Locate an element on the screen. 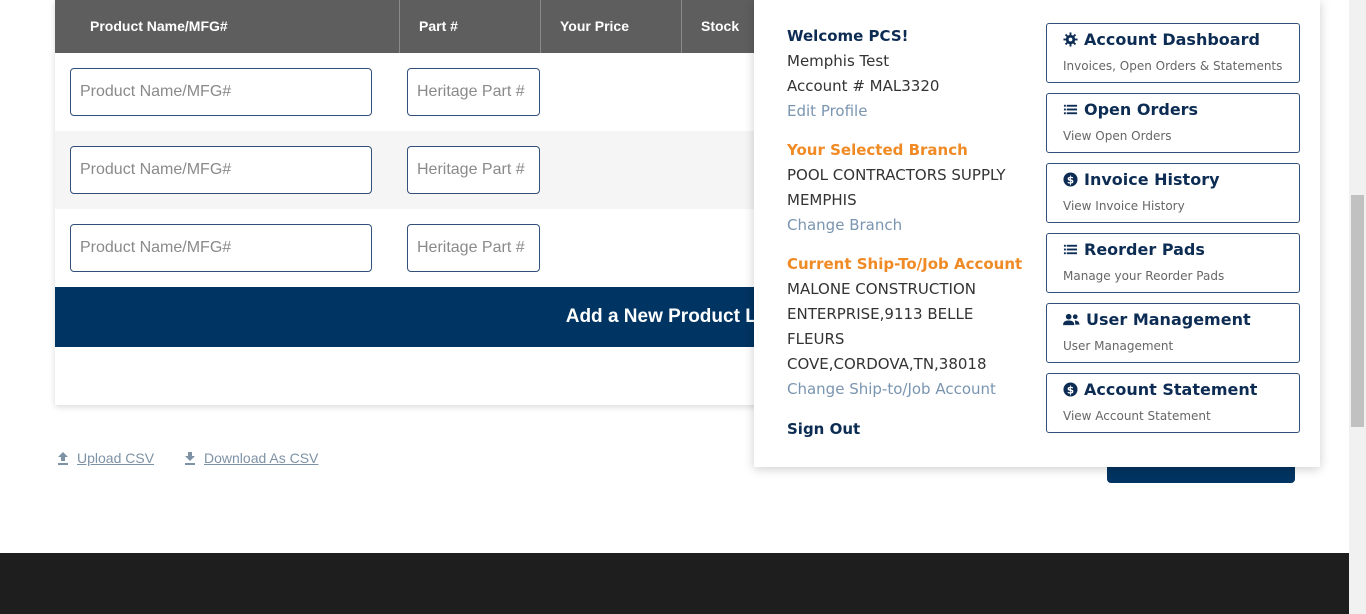 Image resolution: width=1366 pixels, height=614 pixels. change-branch-link: Change Branch is located at coordinates (907, 225).